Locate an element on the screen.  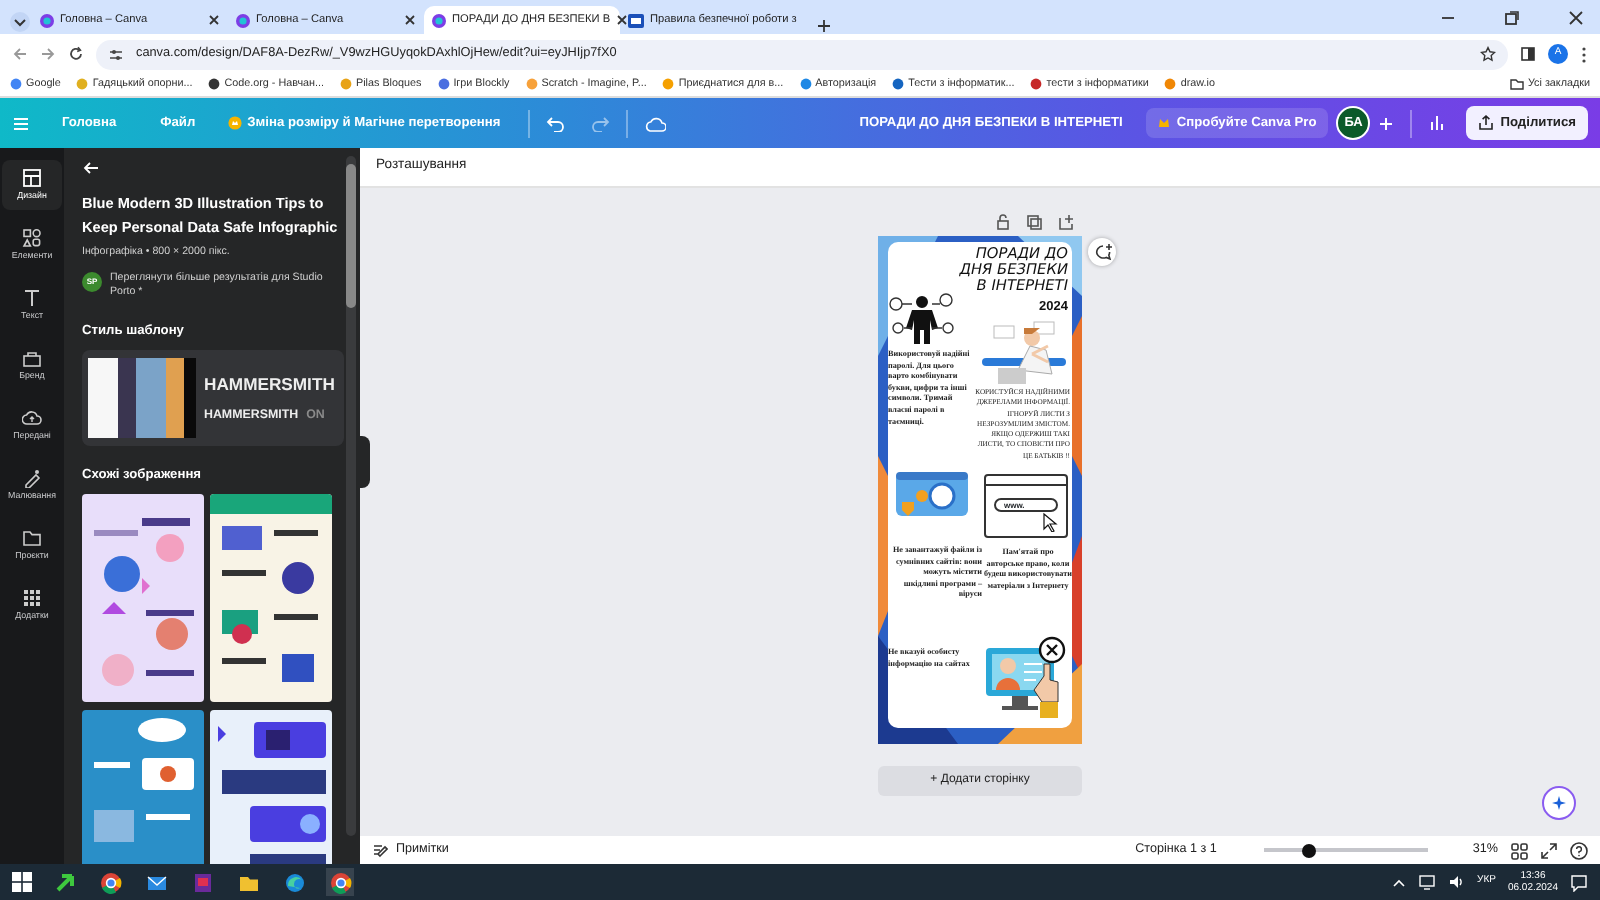
speaker-icon is located at coordinates (1456, 882).